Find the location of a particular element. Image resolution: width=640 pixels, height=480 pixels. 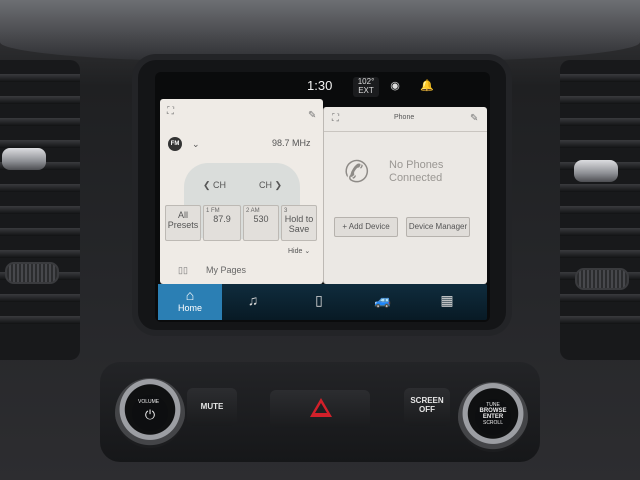

right-vent-tab is located at coordinates (596, 171).